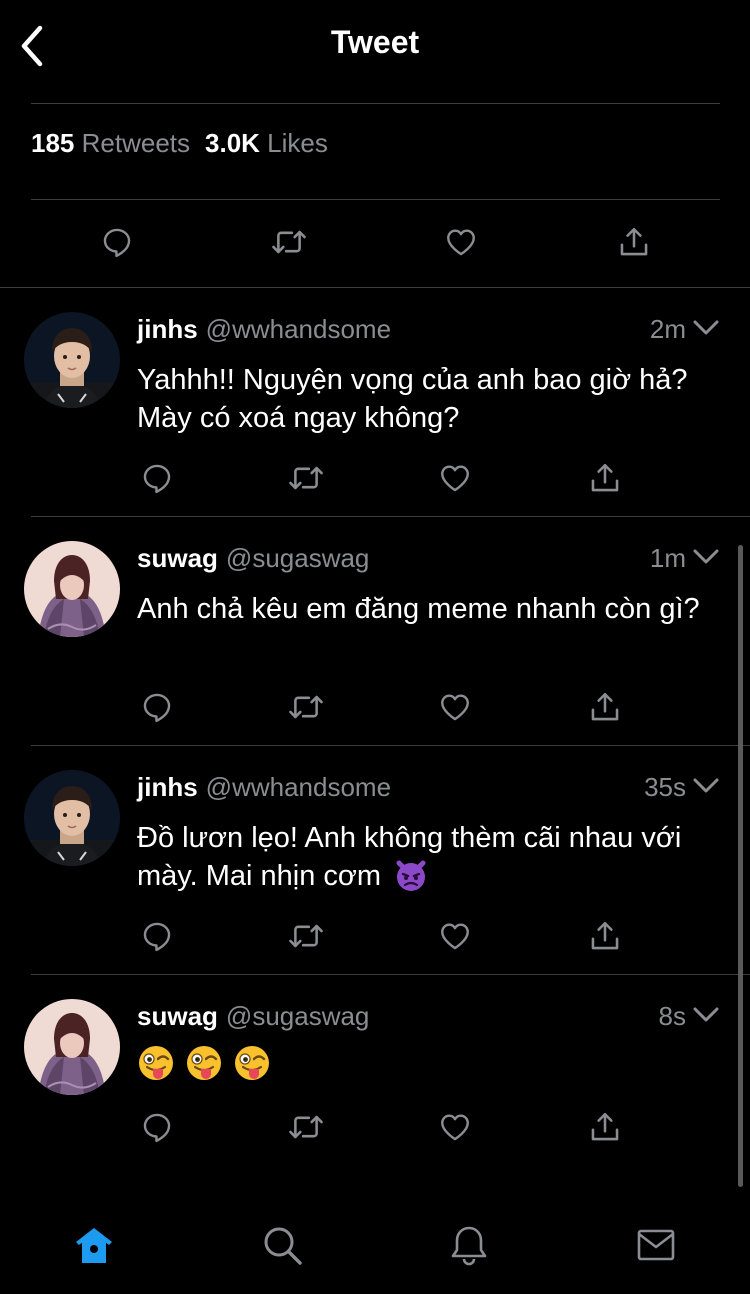  Describe the element at coordinates (418, 609) in the screenshot. I see `tweet-text: Anh chả kêu em đăng meme nhanh còn gì?` at that location.